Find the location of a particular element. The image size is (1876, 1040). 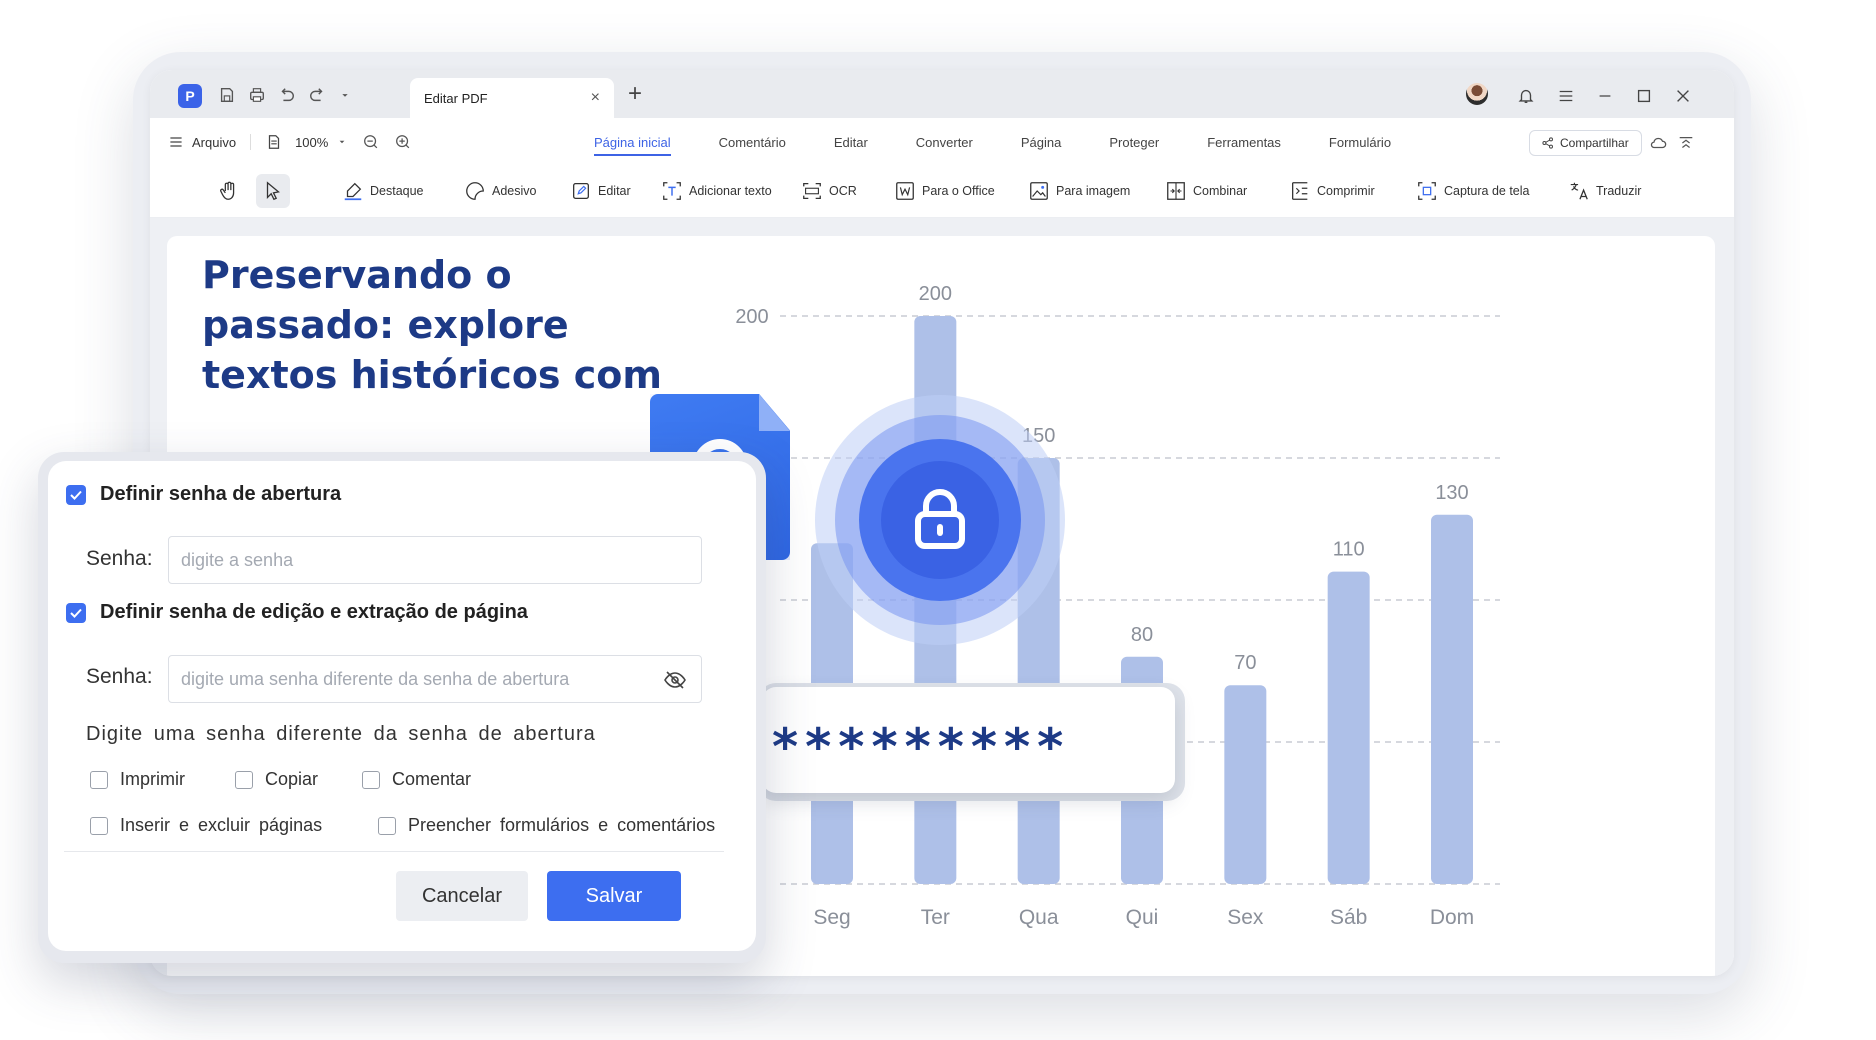

tool-para-imagem: Para imagem is located at coordinates (1079, 191).